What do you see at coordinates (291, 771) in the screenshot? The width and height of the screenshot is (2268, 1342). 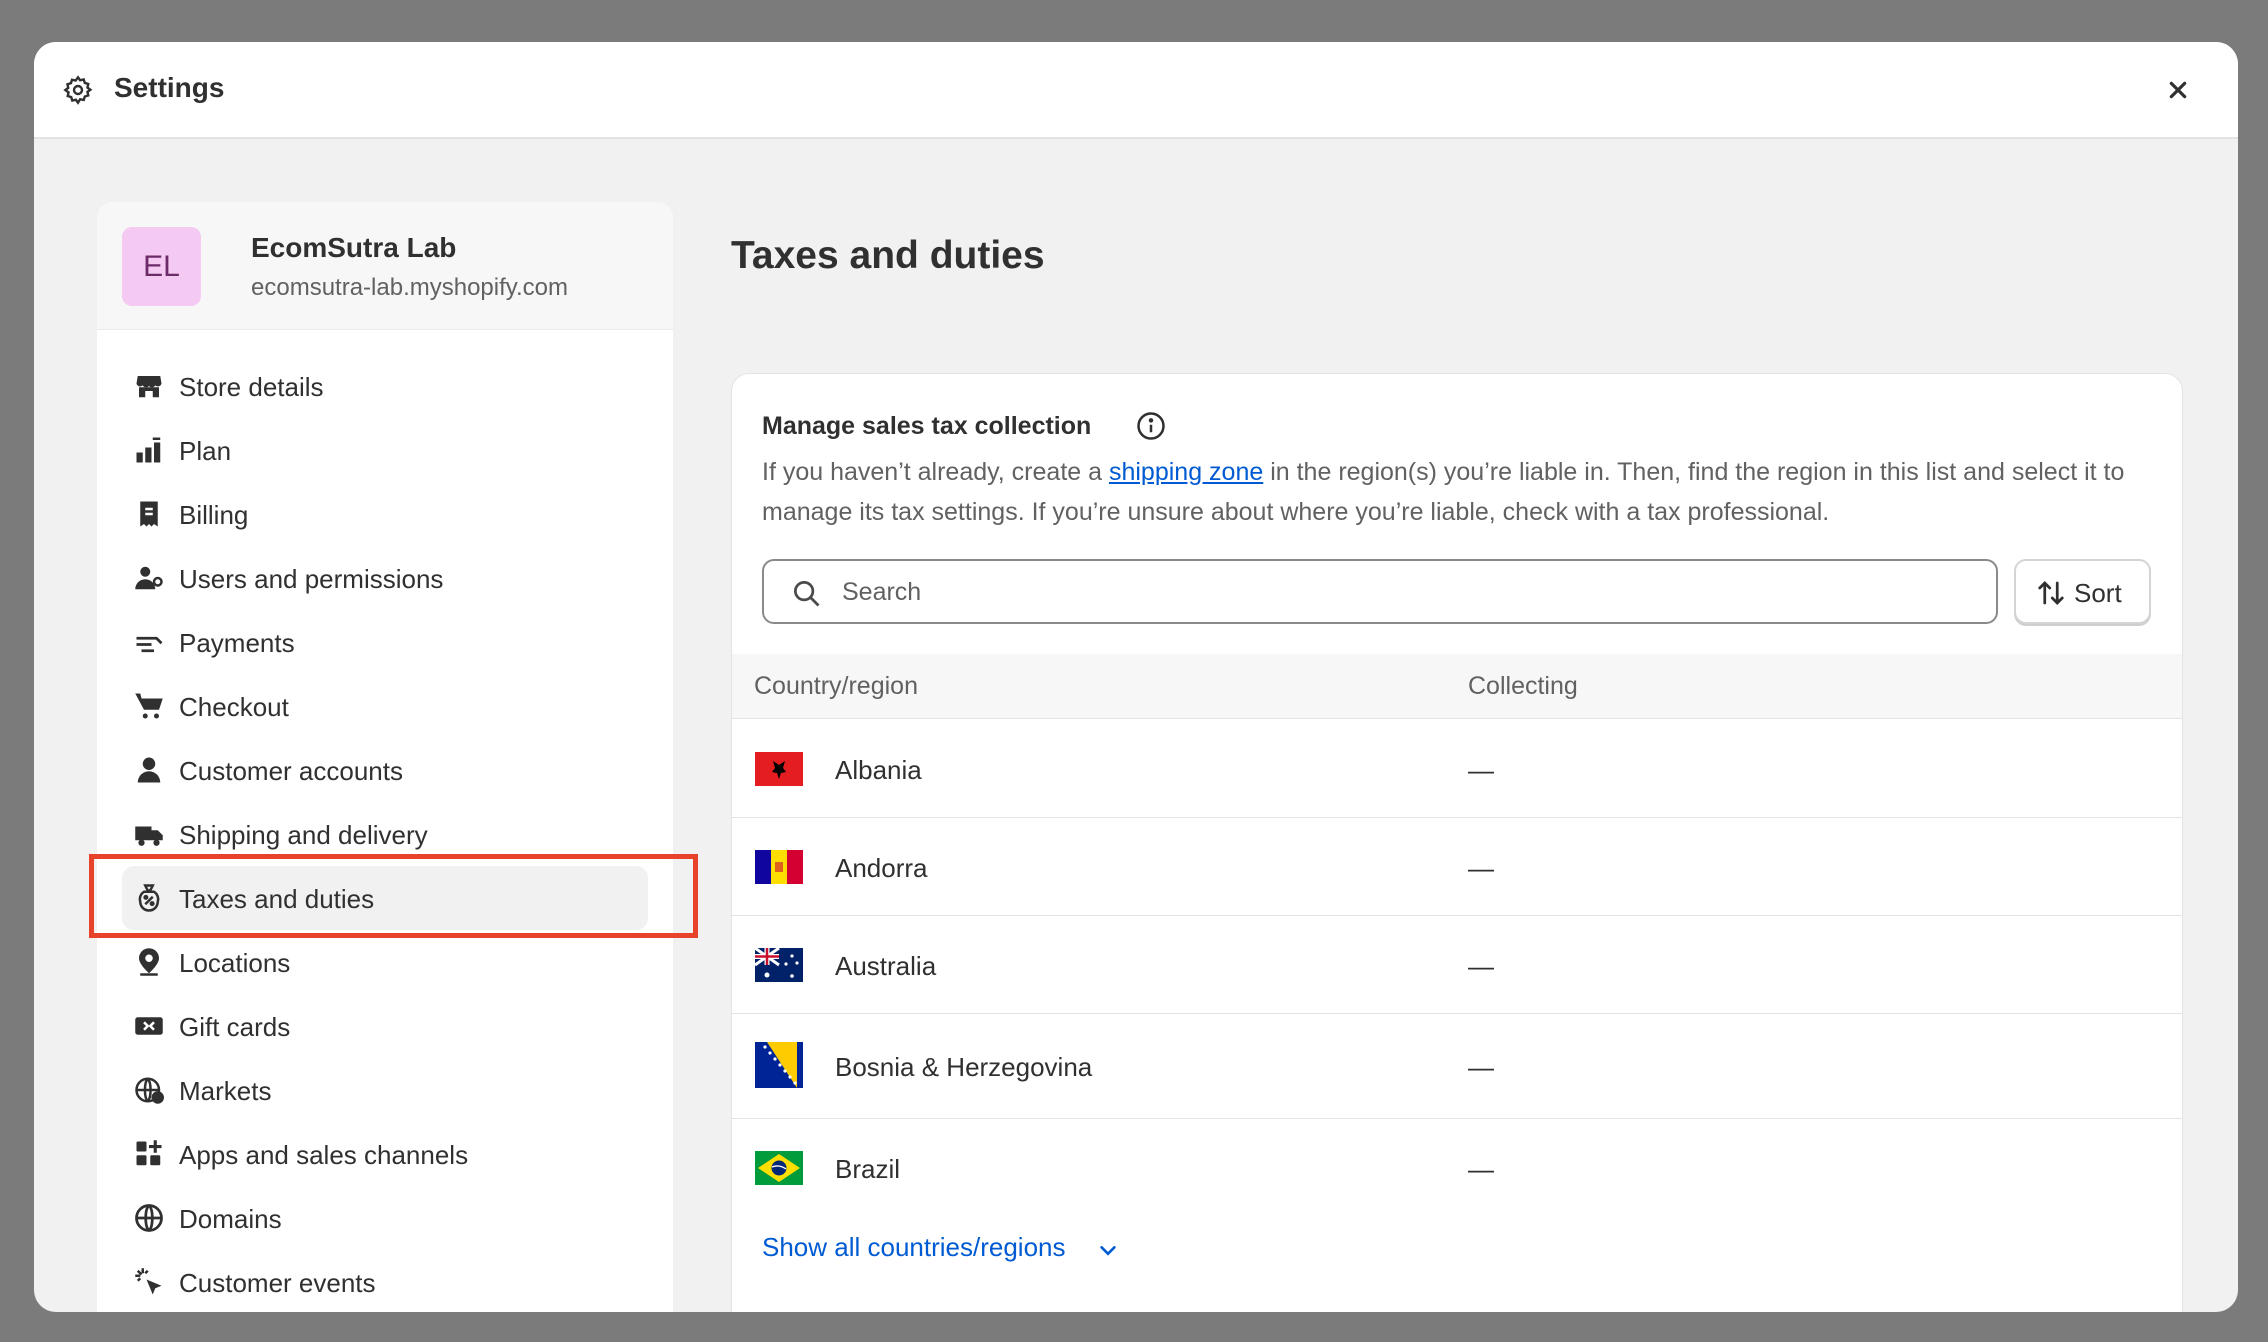 I see `sidebar-item-label: Customer accounts` at bounding box center [291, 771].